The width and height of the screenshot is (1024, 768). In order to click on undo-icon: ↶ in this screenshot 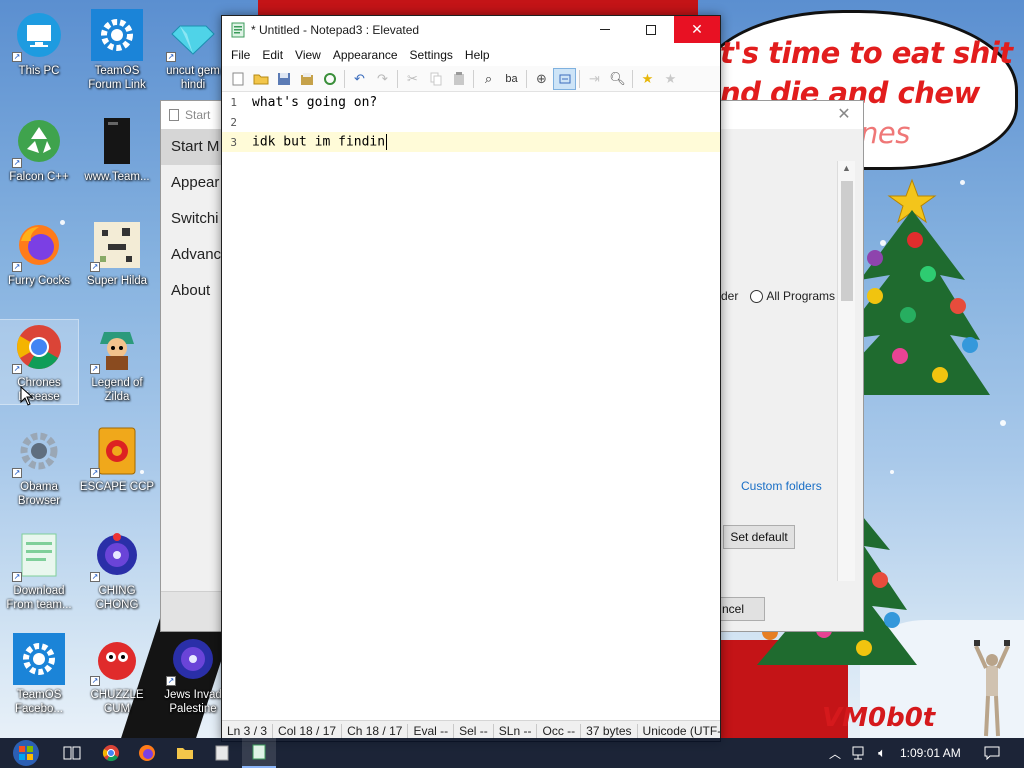, I will do `click(359, 79)`.